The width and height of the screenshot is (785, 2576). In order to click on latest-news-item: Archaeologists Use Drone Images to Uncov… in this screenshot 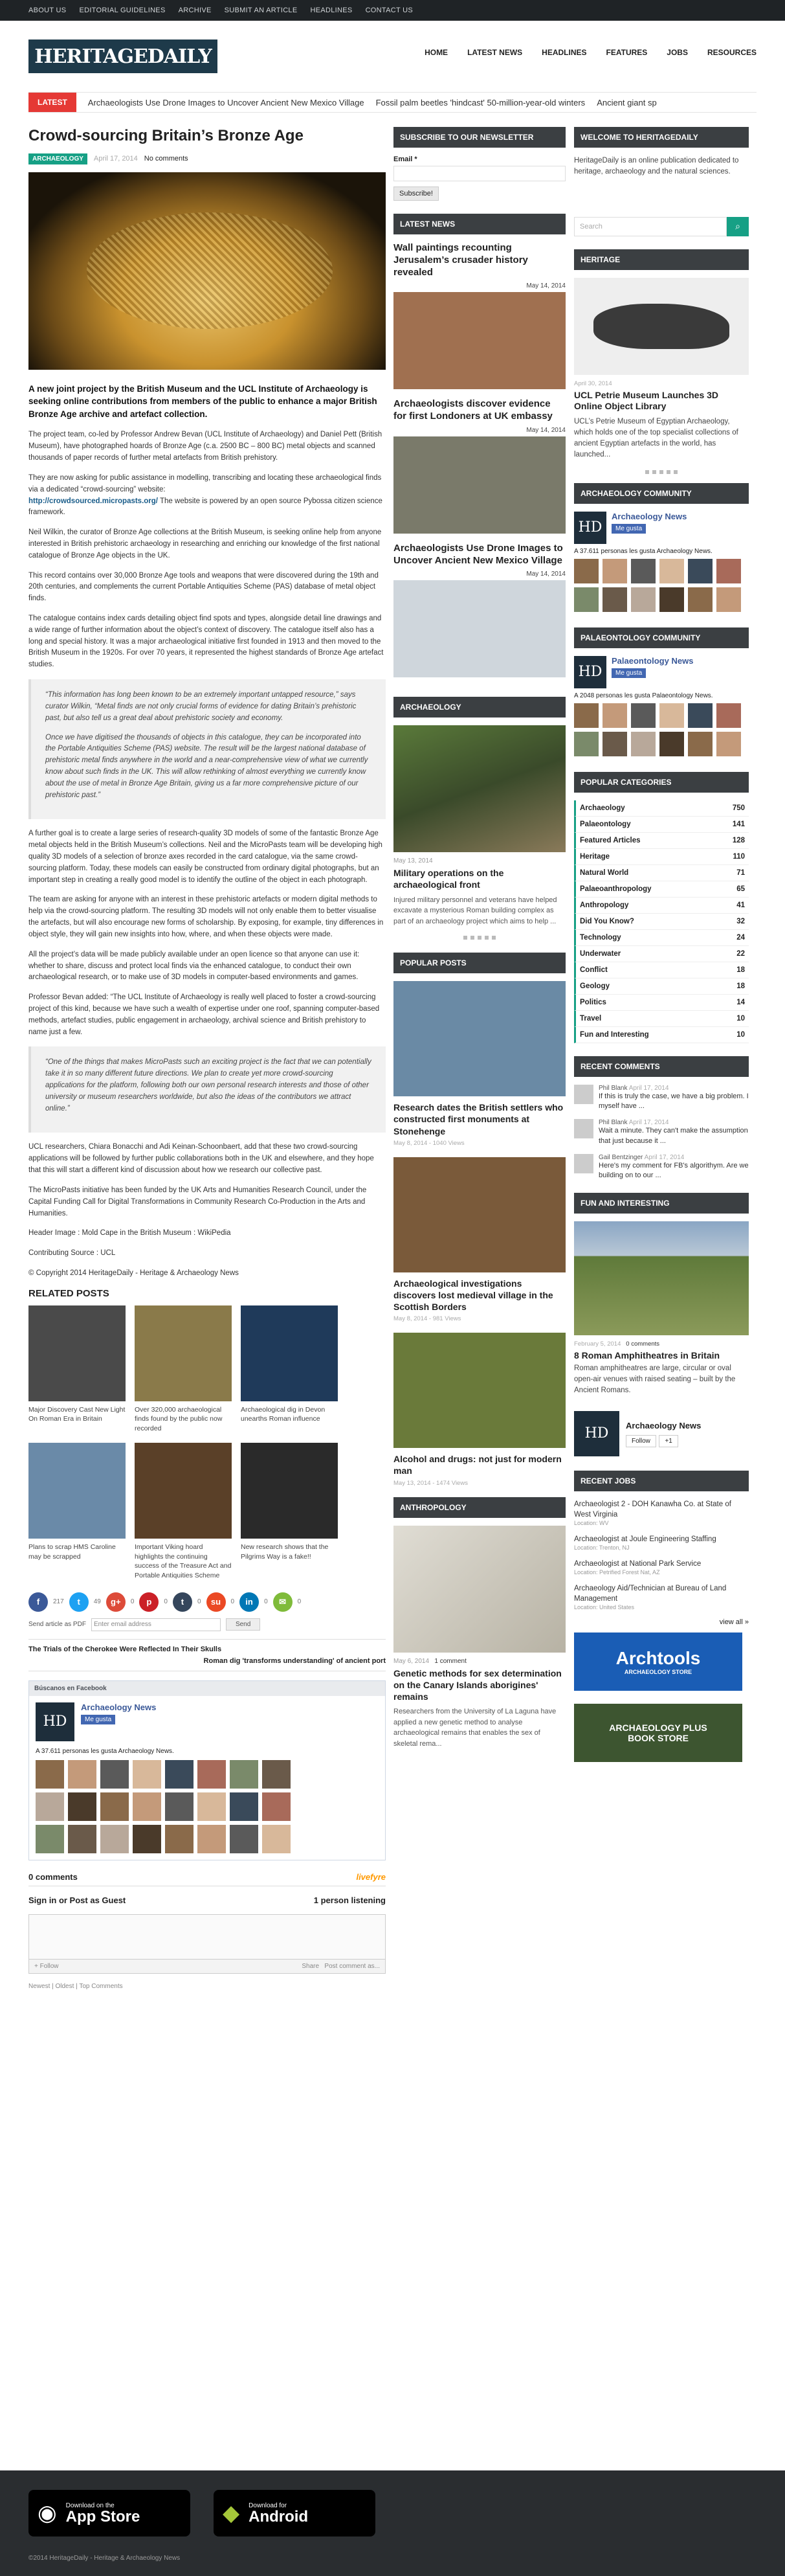, I will do `click(479, 610)`.